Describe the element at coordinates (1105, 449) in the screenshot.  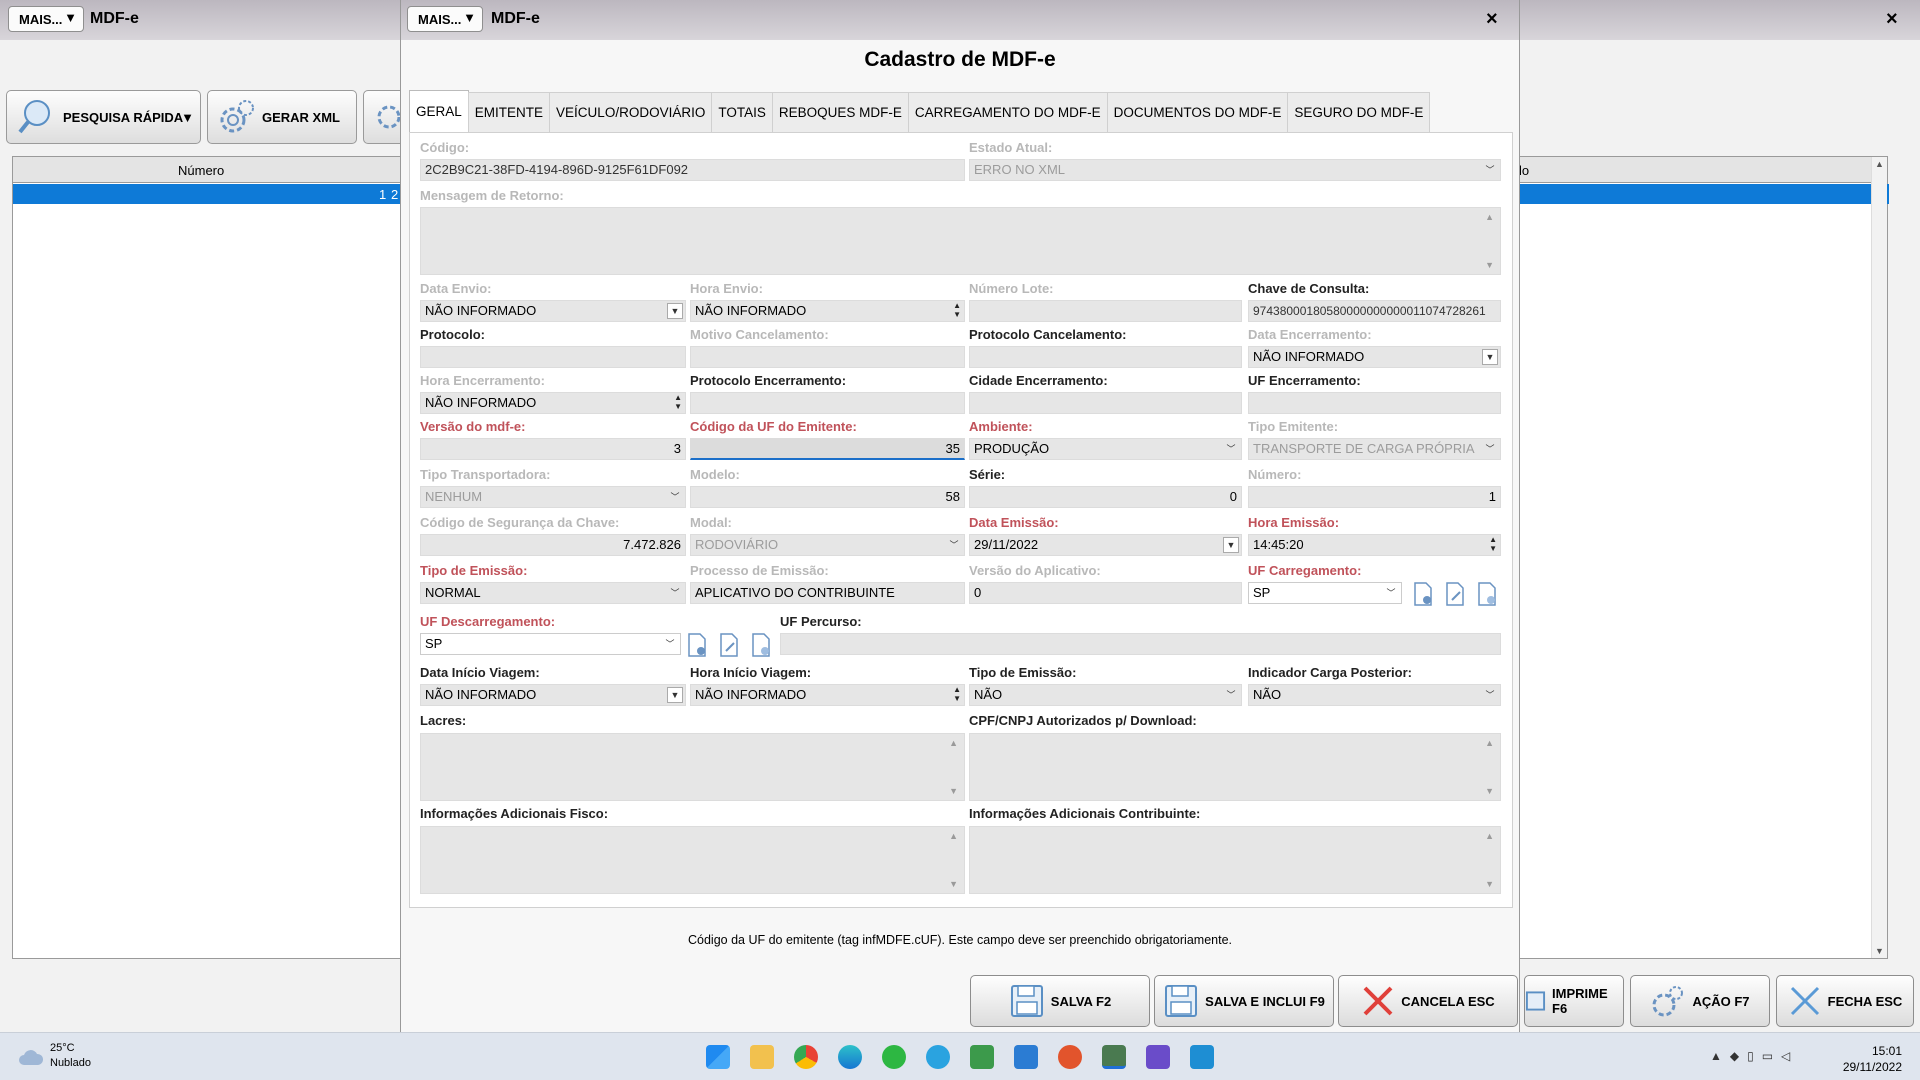
I see `ambiente-select: PRODUÇÃO ﹀` at that location.